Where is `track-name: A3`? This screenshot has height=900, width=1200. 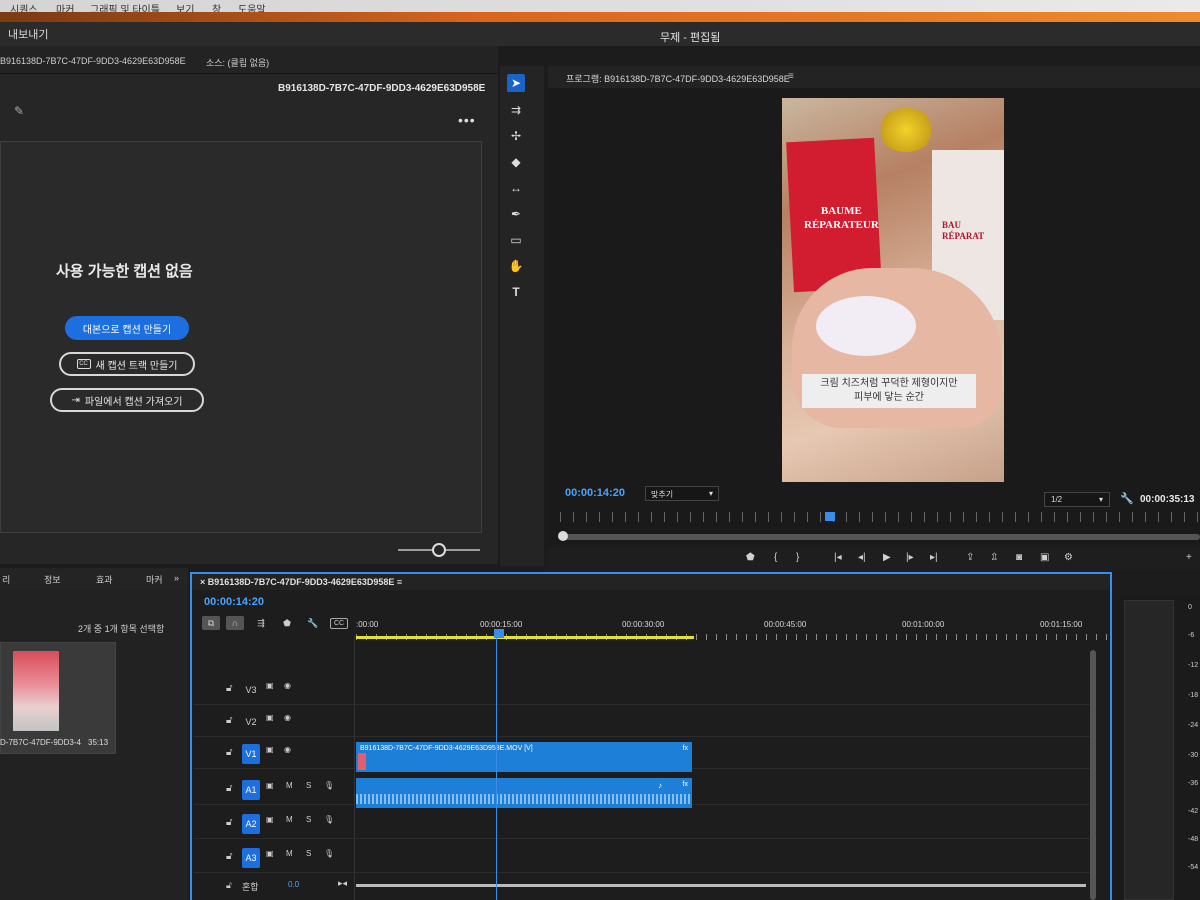
track-name: A3 is located at coordinates (251, 858).